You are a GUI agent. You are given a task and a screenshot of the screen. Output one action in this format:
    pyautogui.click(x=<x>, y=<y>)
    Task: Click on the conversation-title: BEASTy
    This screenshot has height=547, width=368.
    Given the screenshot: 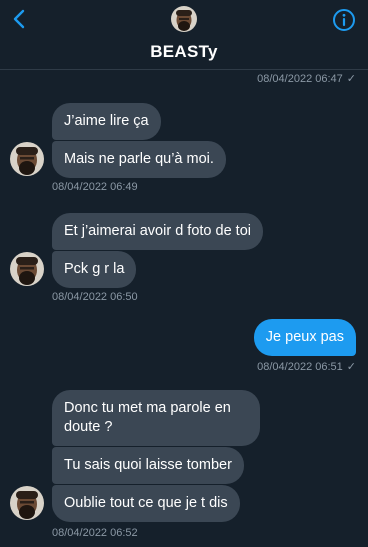 What is the action you would take?
    pyautogui.click(x=184, y=52)
    